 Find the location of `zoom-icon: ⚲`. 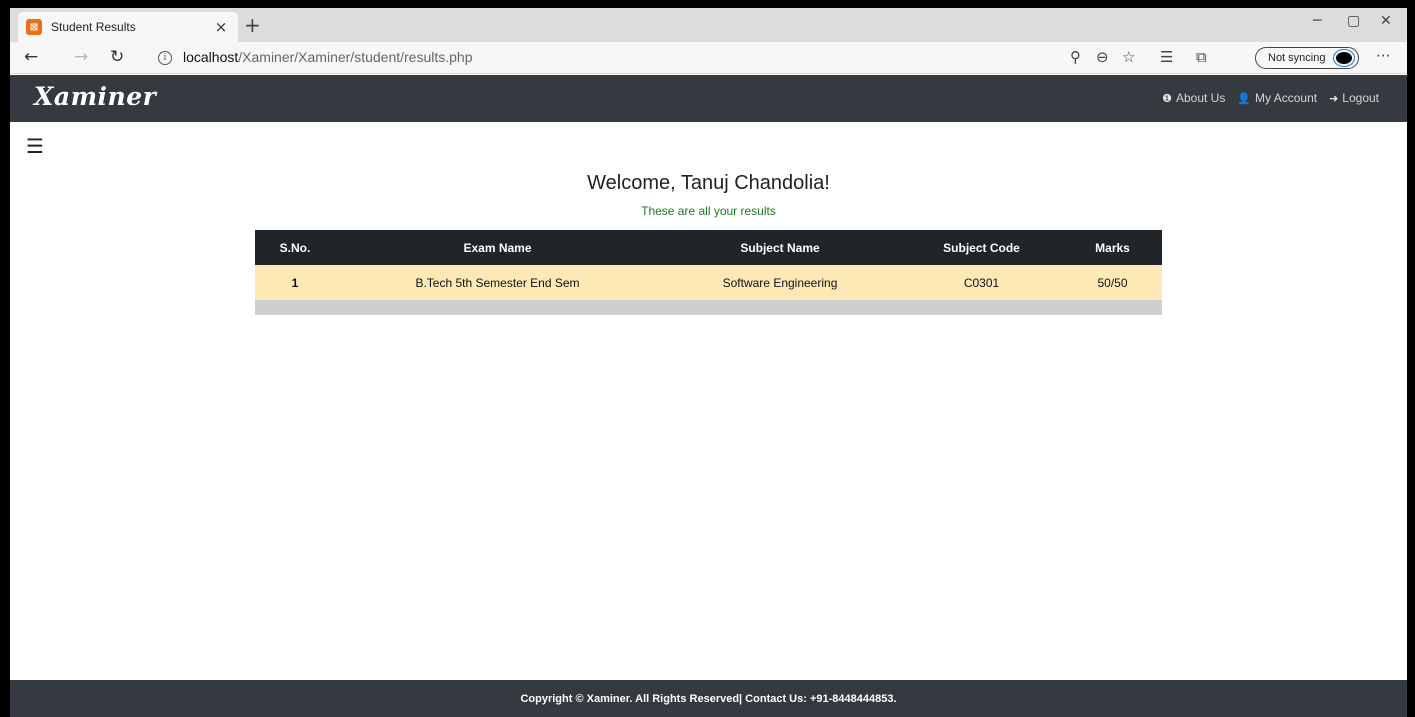

zoom-icon: ⚲ is located at coordinates (1075, 57).